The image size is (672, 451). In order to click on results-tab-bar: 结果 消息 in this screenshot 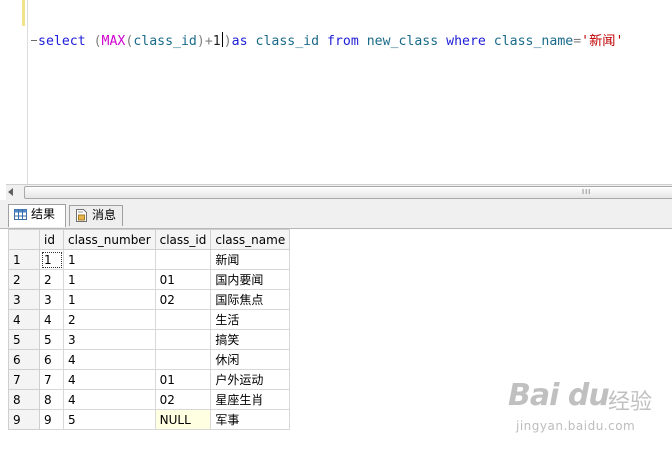, I will do `click(336, 214)`.